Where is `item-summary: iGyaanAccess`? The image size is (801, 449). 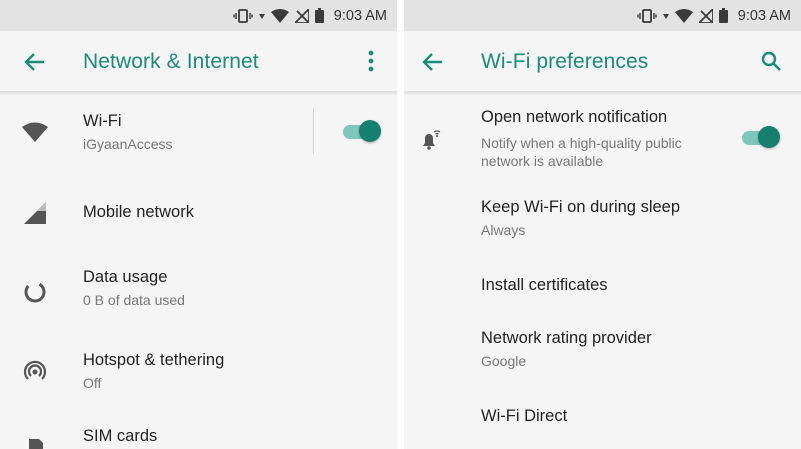
item-summary: iGyaanAccess is located at coordinates (128, 144).